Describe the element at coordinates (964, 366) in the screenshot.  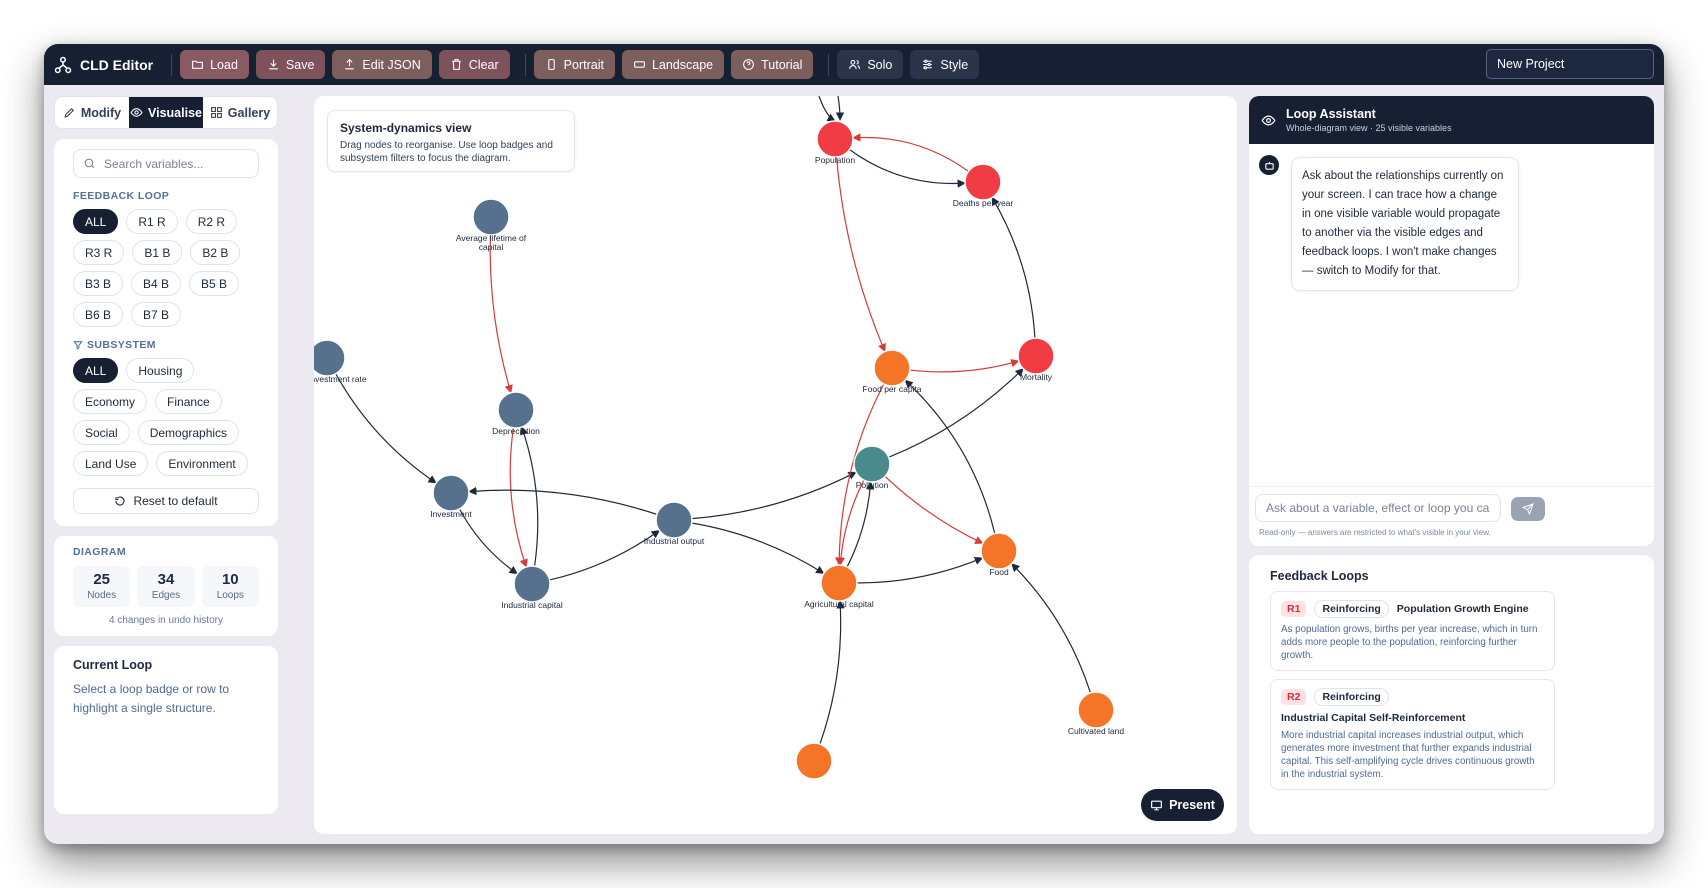
I see `edge-food_pc-to-mortality` at that location.